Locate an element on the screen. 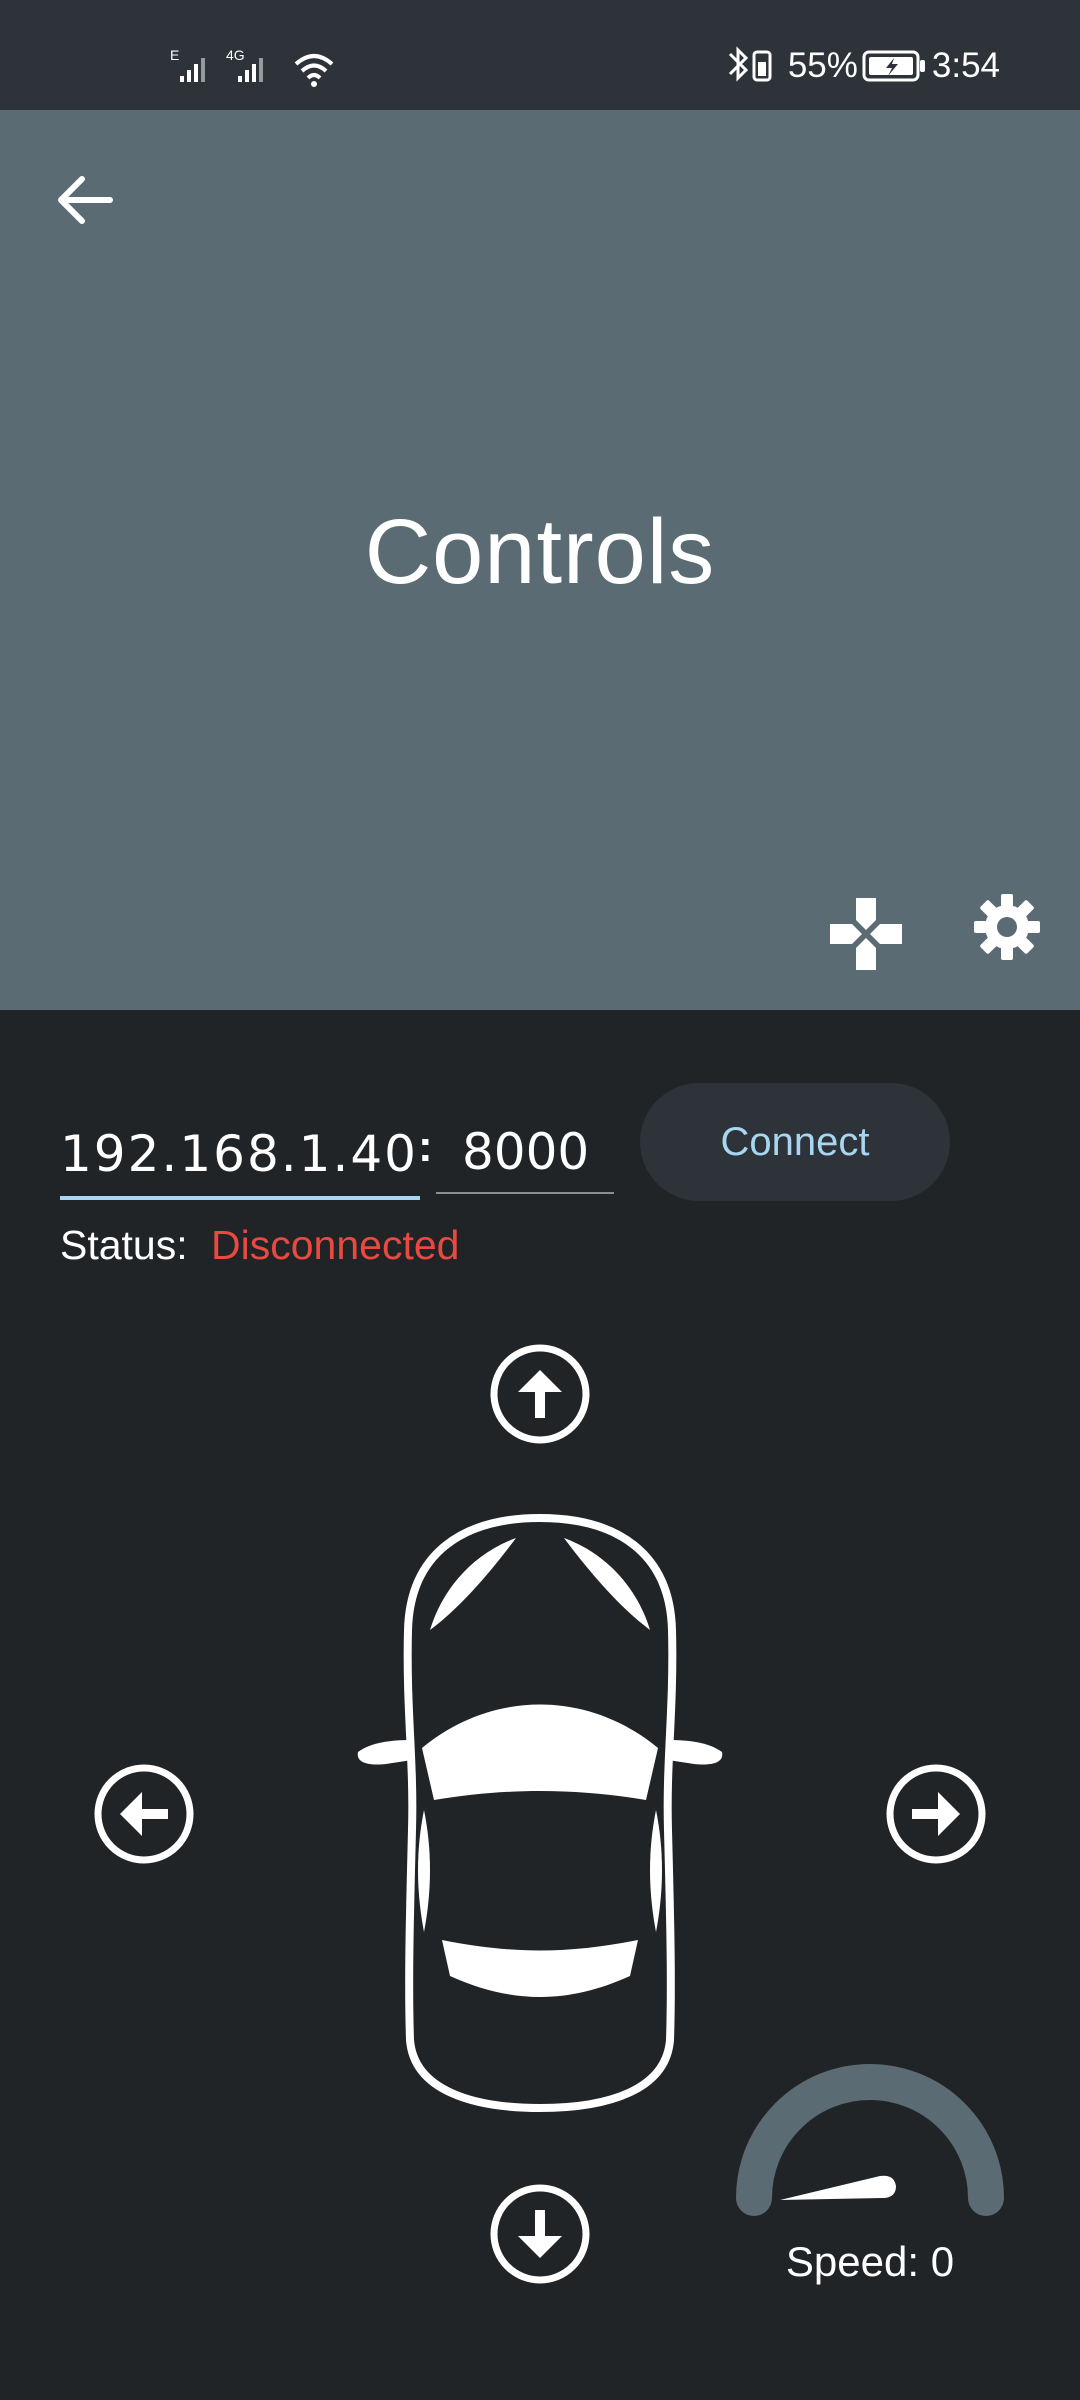  port-value: 8000 is located at coordinates (526, 1152).